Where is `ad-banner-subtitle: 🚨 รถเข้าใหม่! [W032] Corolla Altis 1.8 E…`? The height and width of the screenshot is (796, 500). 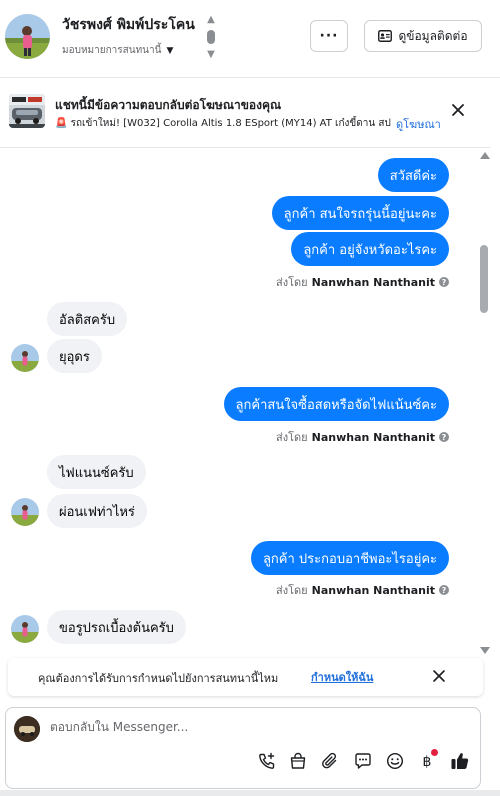 ad-banner-subtitle: 🚨 รถเข้าใหม่! [W032] Corolla Altis 1.8 E… is located at coordinates (223, 123).